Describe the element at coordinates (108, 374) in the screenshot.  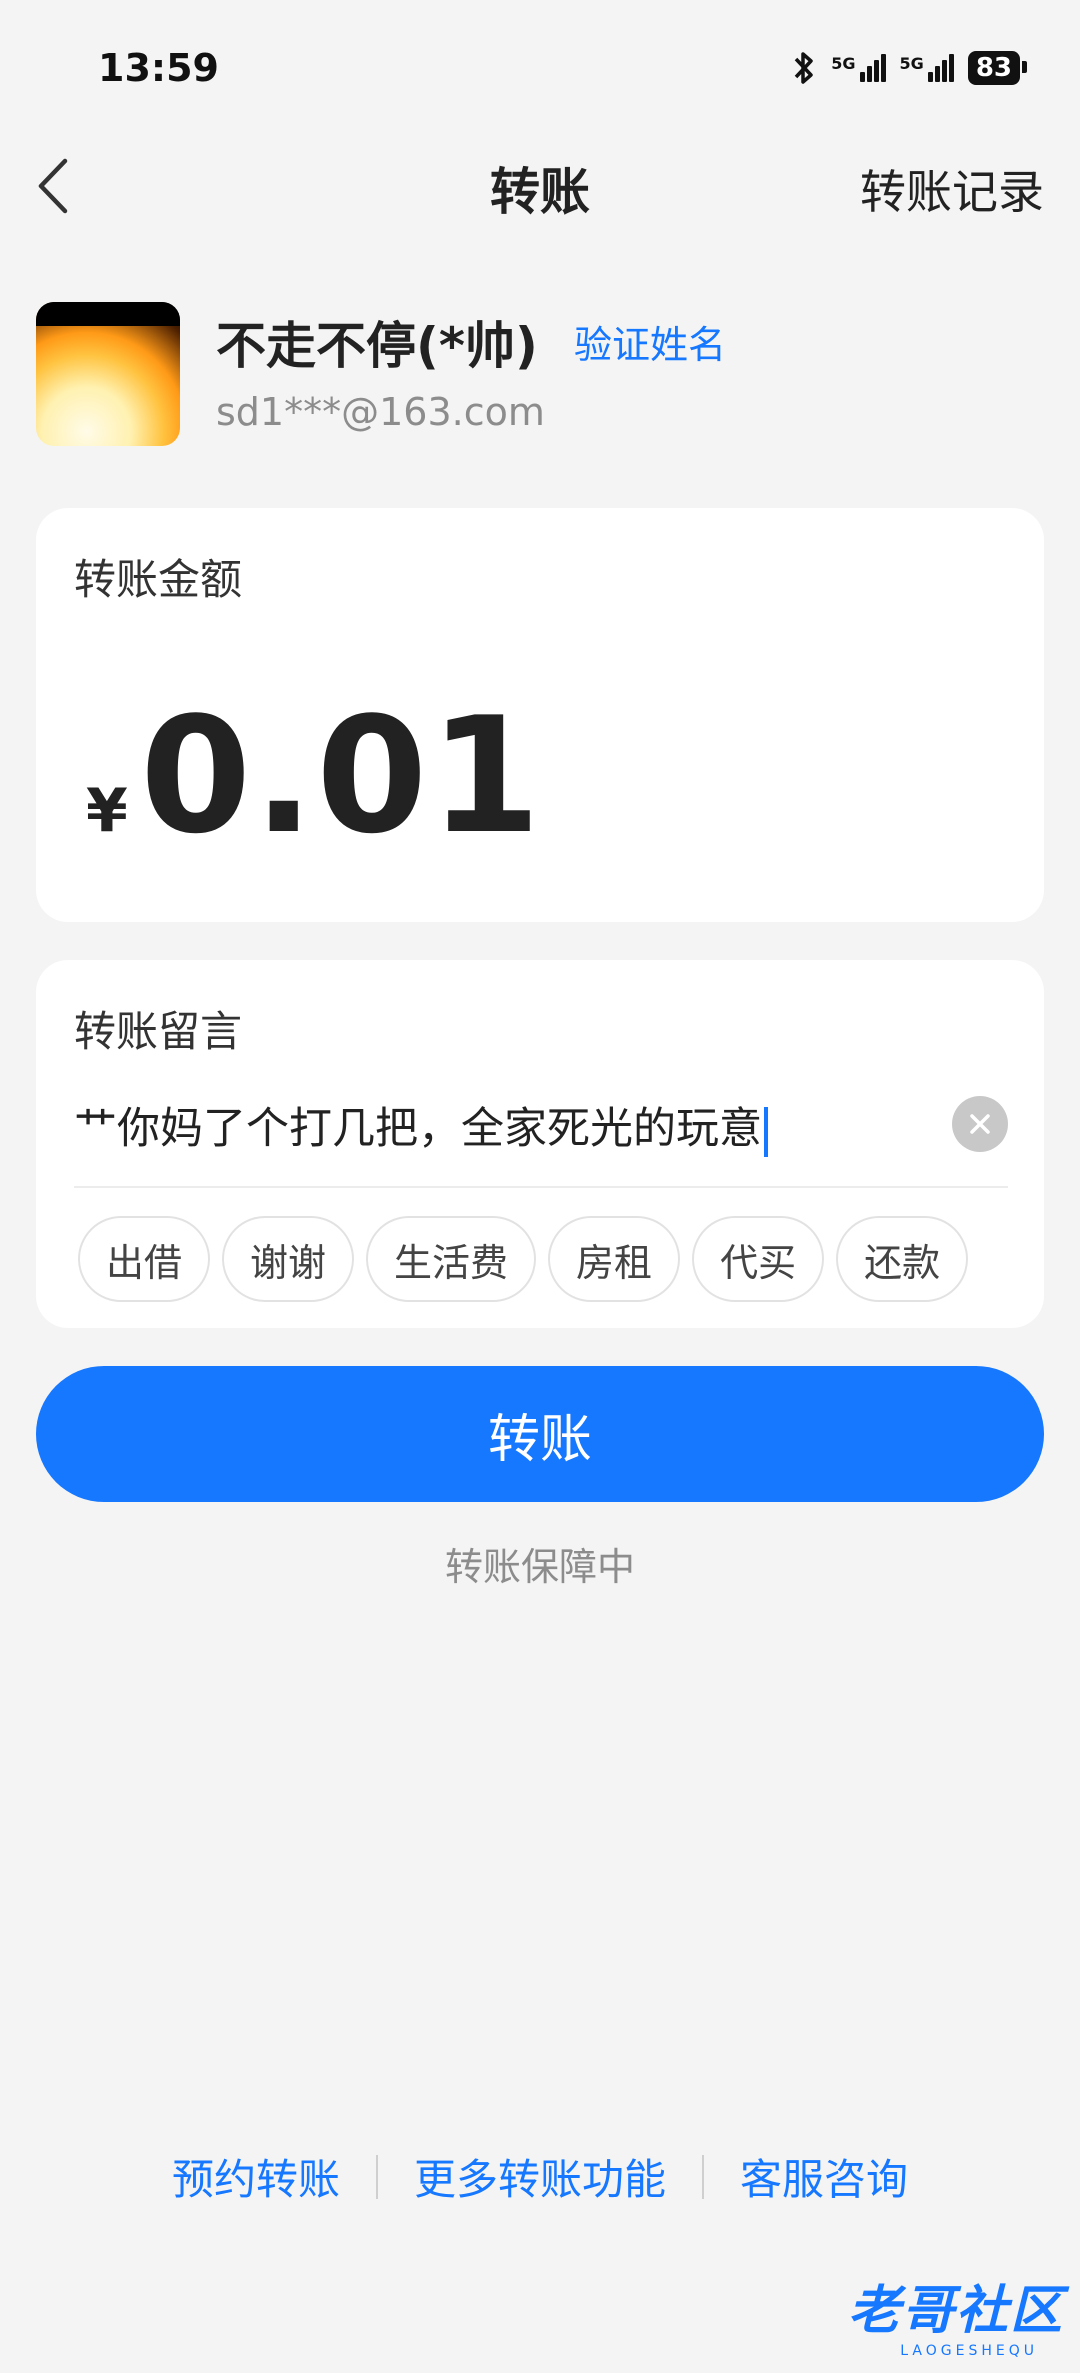
I see `recipient-avatar` at that location.